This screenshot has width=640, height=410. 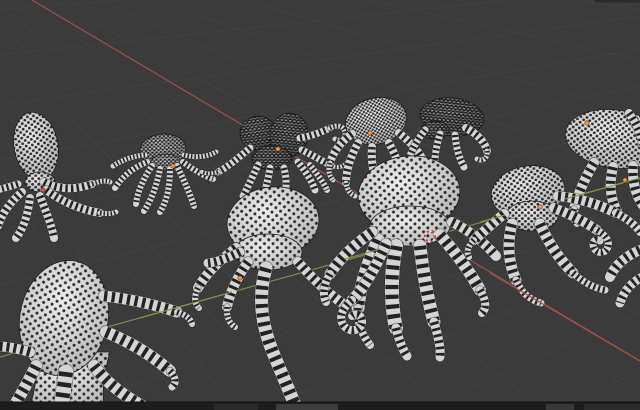 What do you see at coordinates (617, 1) in the screenshot?
I see `adjacent-editor-edge` at bounding box center [617, 1].